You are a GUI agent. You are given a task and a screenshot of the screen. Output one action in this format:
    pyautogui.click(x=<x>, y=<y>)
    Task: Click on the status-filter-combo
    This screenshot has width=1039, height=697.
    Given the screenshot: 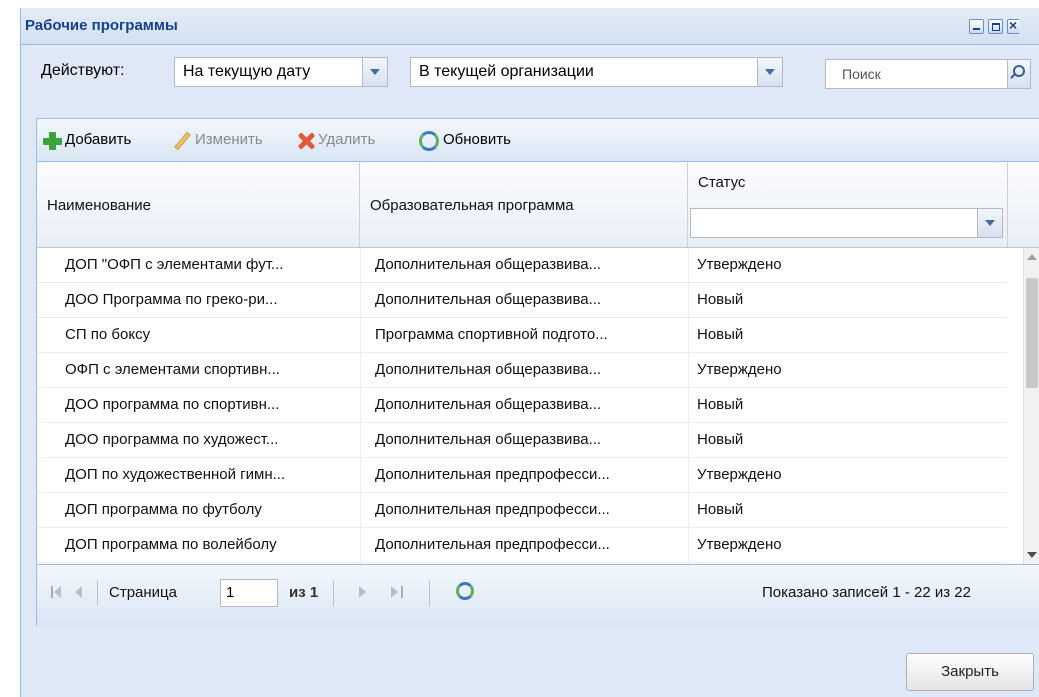 What is the action you would take?
    pyautogui.click(x=846, y=223)
    